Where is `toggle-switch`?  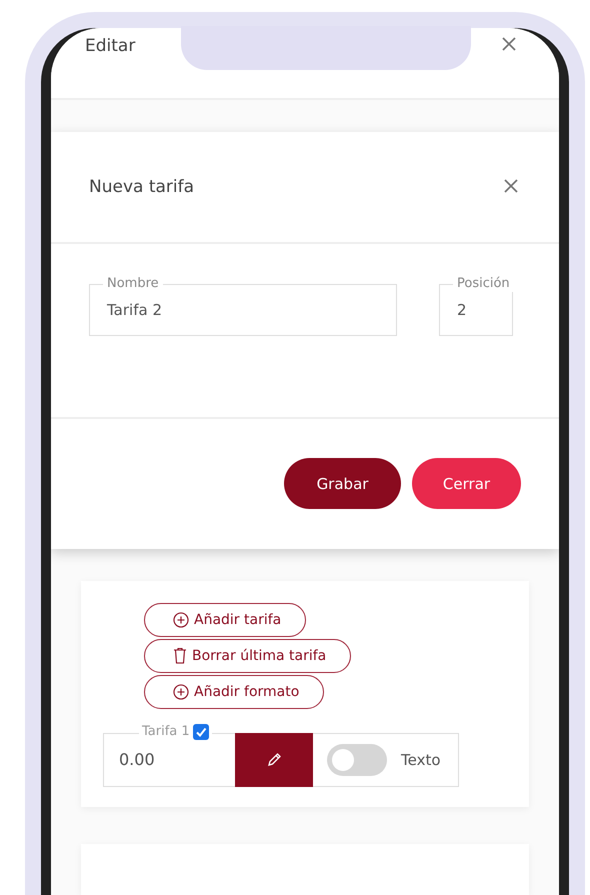 toggle-switch is located at coordinates (357, 760).